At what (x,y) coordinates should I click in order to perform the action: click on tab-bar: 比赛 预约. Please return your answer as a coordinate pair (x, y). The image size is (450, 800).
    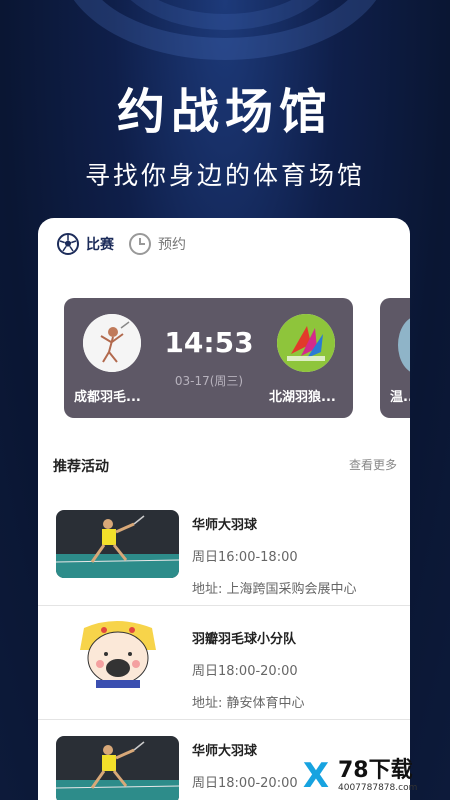
    Looking at the image, I should click on (121, 244).